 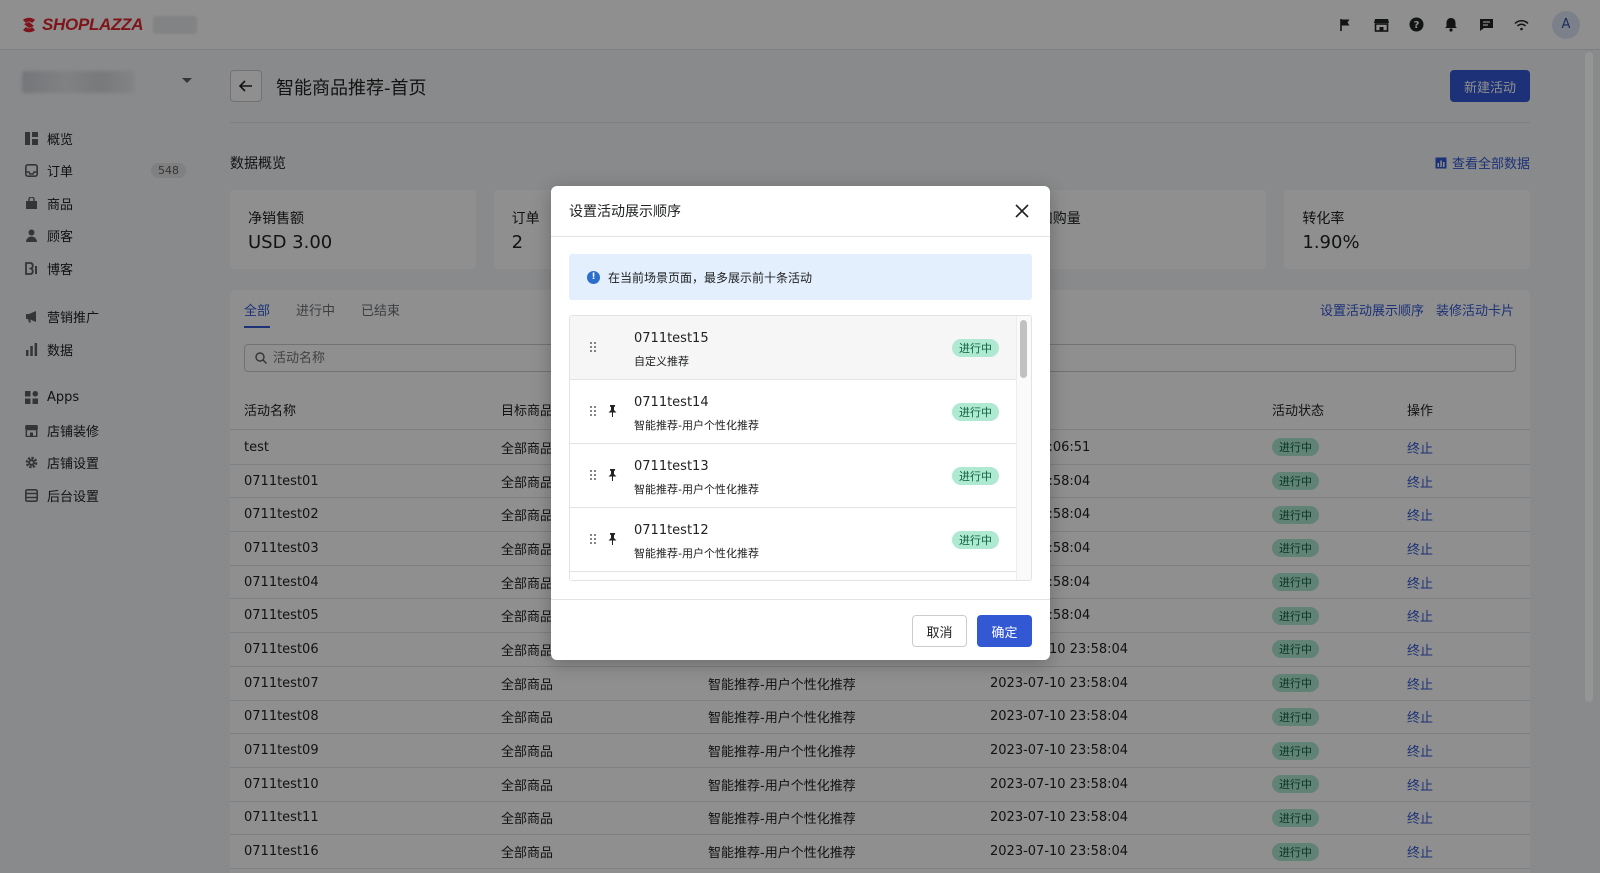 What do you see at coordinates (793, 348) in the screenshot?
I see `sortable-list-item: 0711test15 自定义推荐 进行中` at bounding box center [793, 348].